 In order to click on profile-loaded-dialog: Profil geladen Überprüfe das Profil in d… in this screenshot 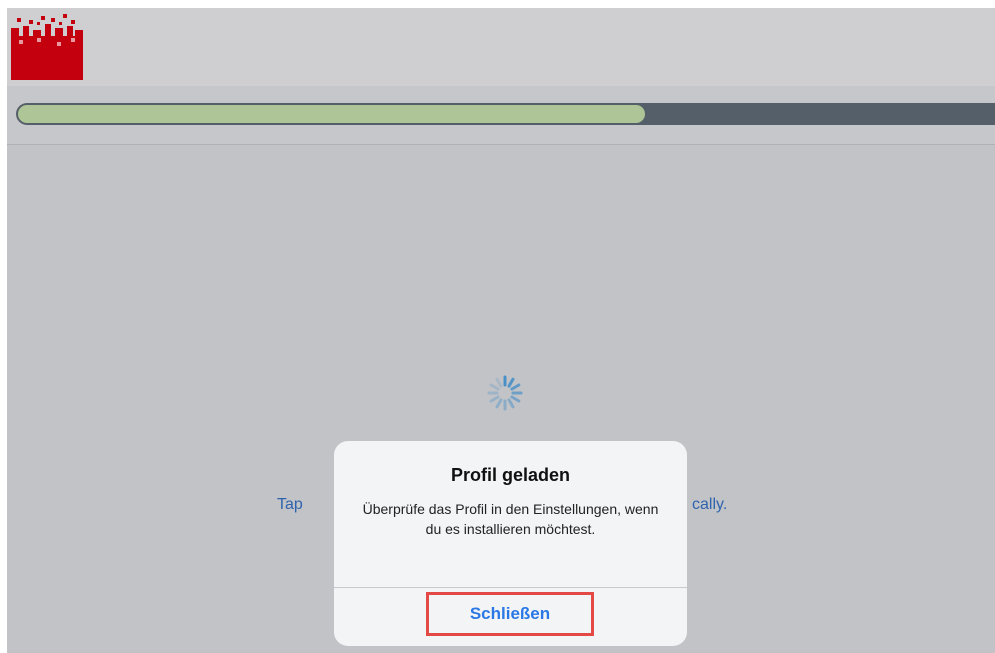, I will do `click(510, 543)`.